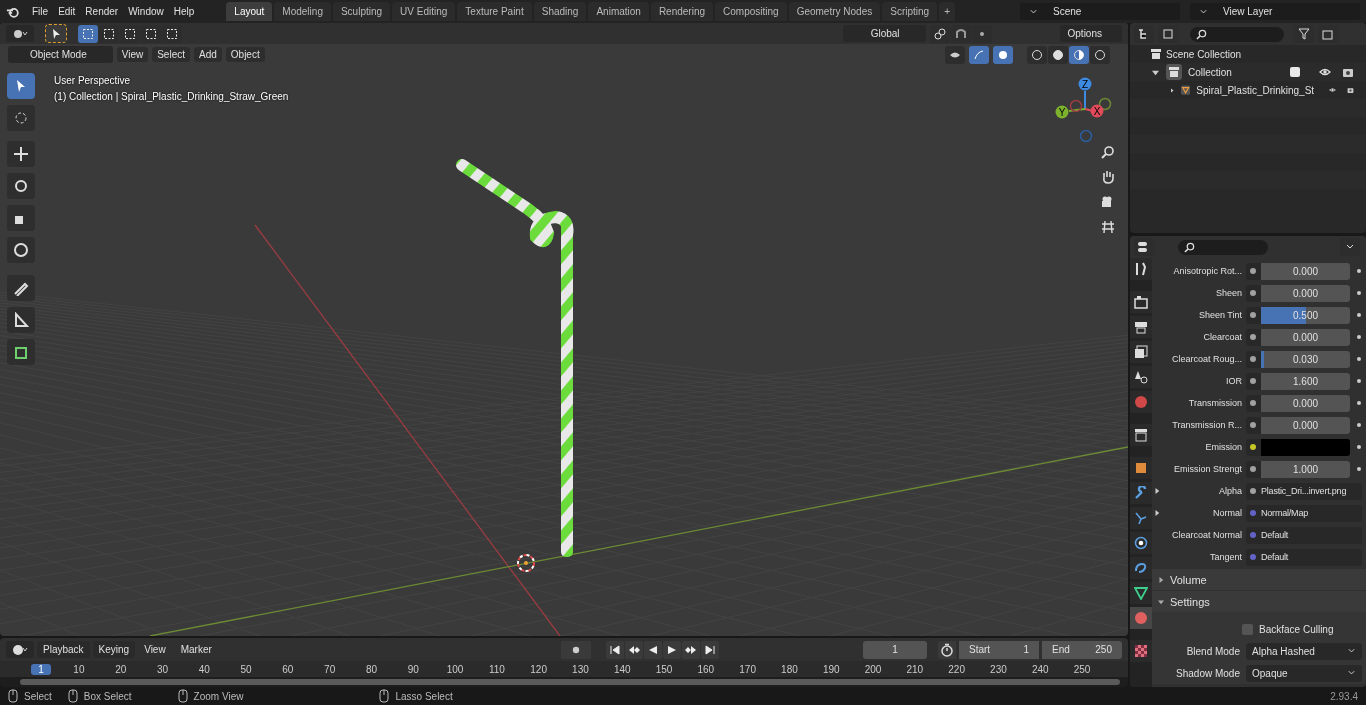  What do you see at coordinates (672, 649) in the screenshot?
I see `play-button` at bounding box center [672, 649].